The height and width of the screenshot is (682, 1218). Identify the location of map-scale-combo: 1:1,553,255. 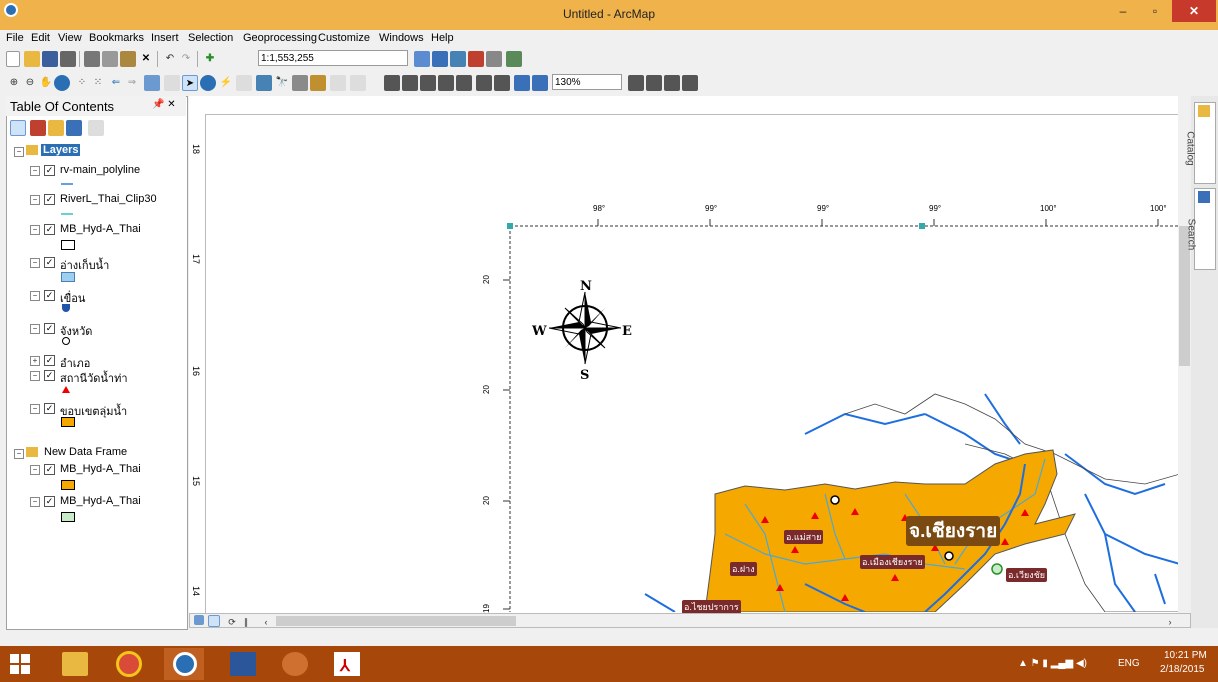
(333, 58).